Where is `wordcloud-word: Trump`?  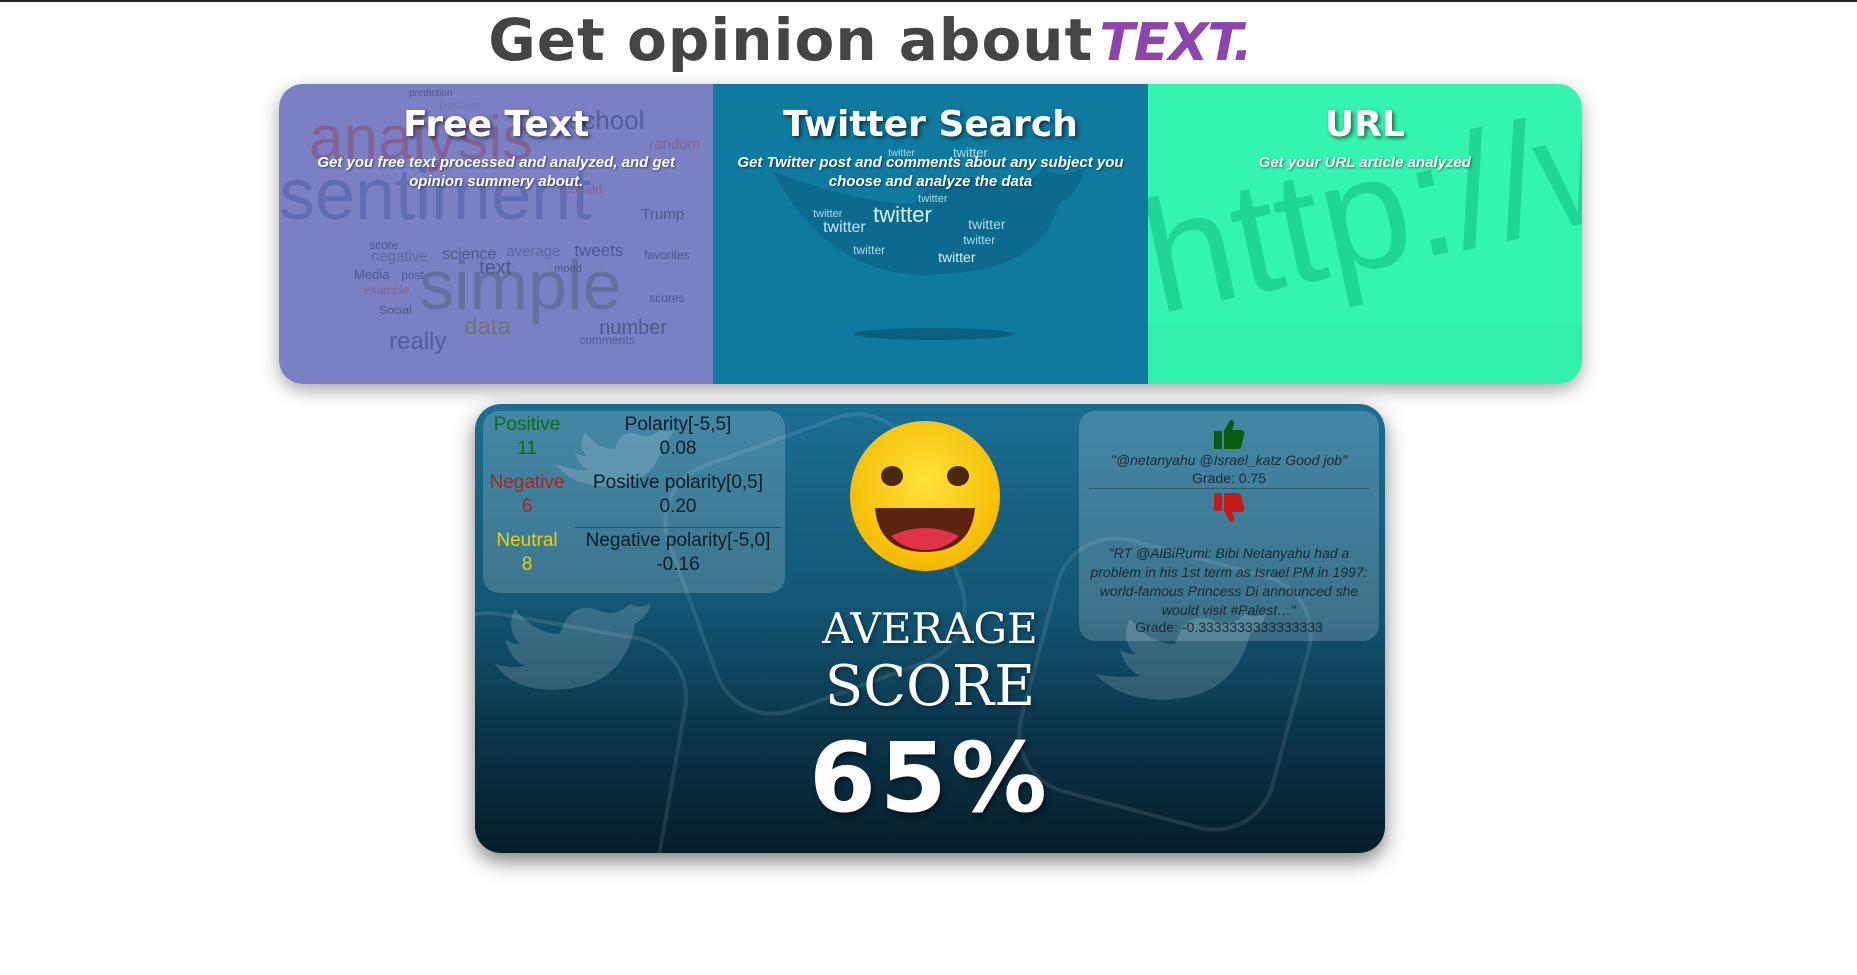
wordcloud-word: Trump is located at coordinates (662, 214).